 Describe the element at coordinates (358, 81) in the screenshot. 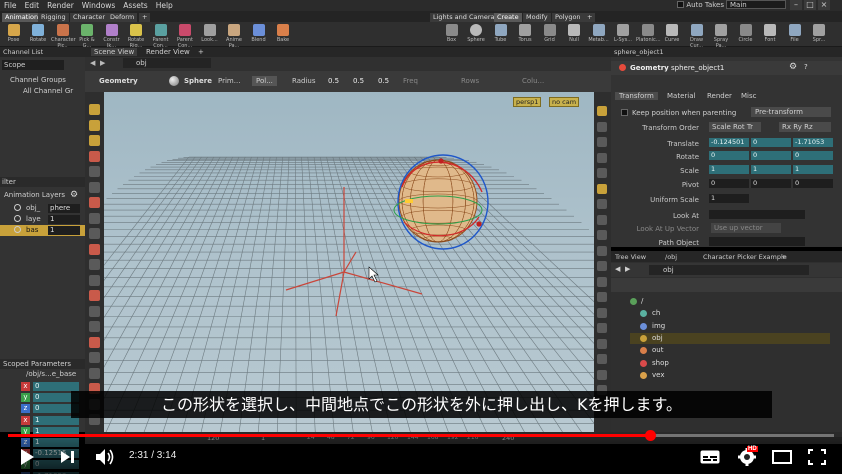

I see `radius-y: 0.5` at that location.